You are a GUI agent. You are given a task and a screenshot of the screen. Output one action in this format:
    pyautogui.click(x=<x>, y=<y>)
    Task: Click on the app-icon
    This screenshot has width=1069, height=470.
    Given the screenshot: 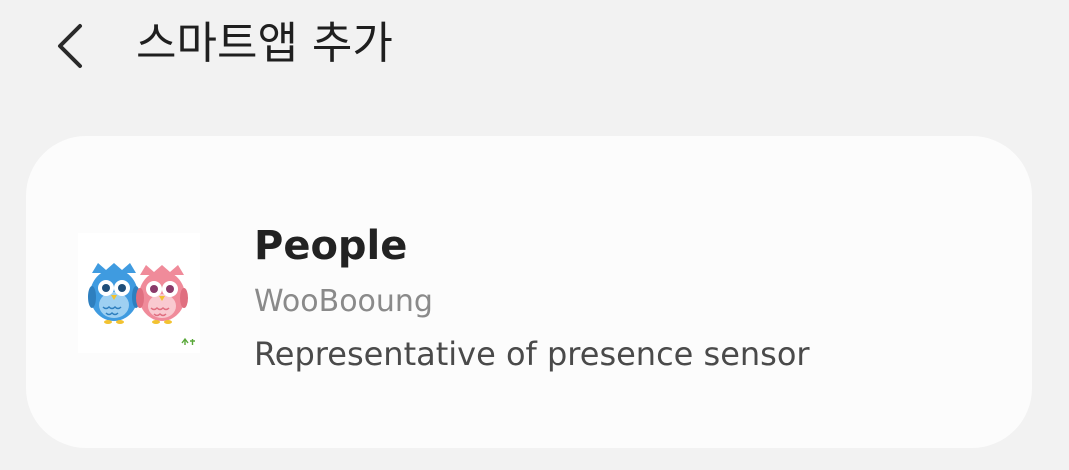 What is the action you would take?
    pyautogui.click(x=139, y=293)
    